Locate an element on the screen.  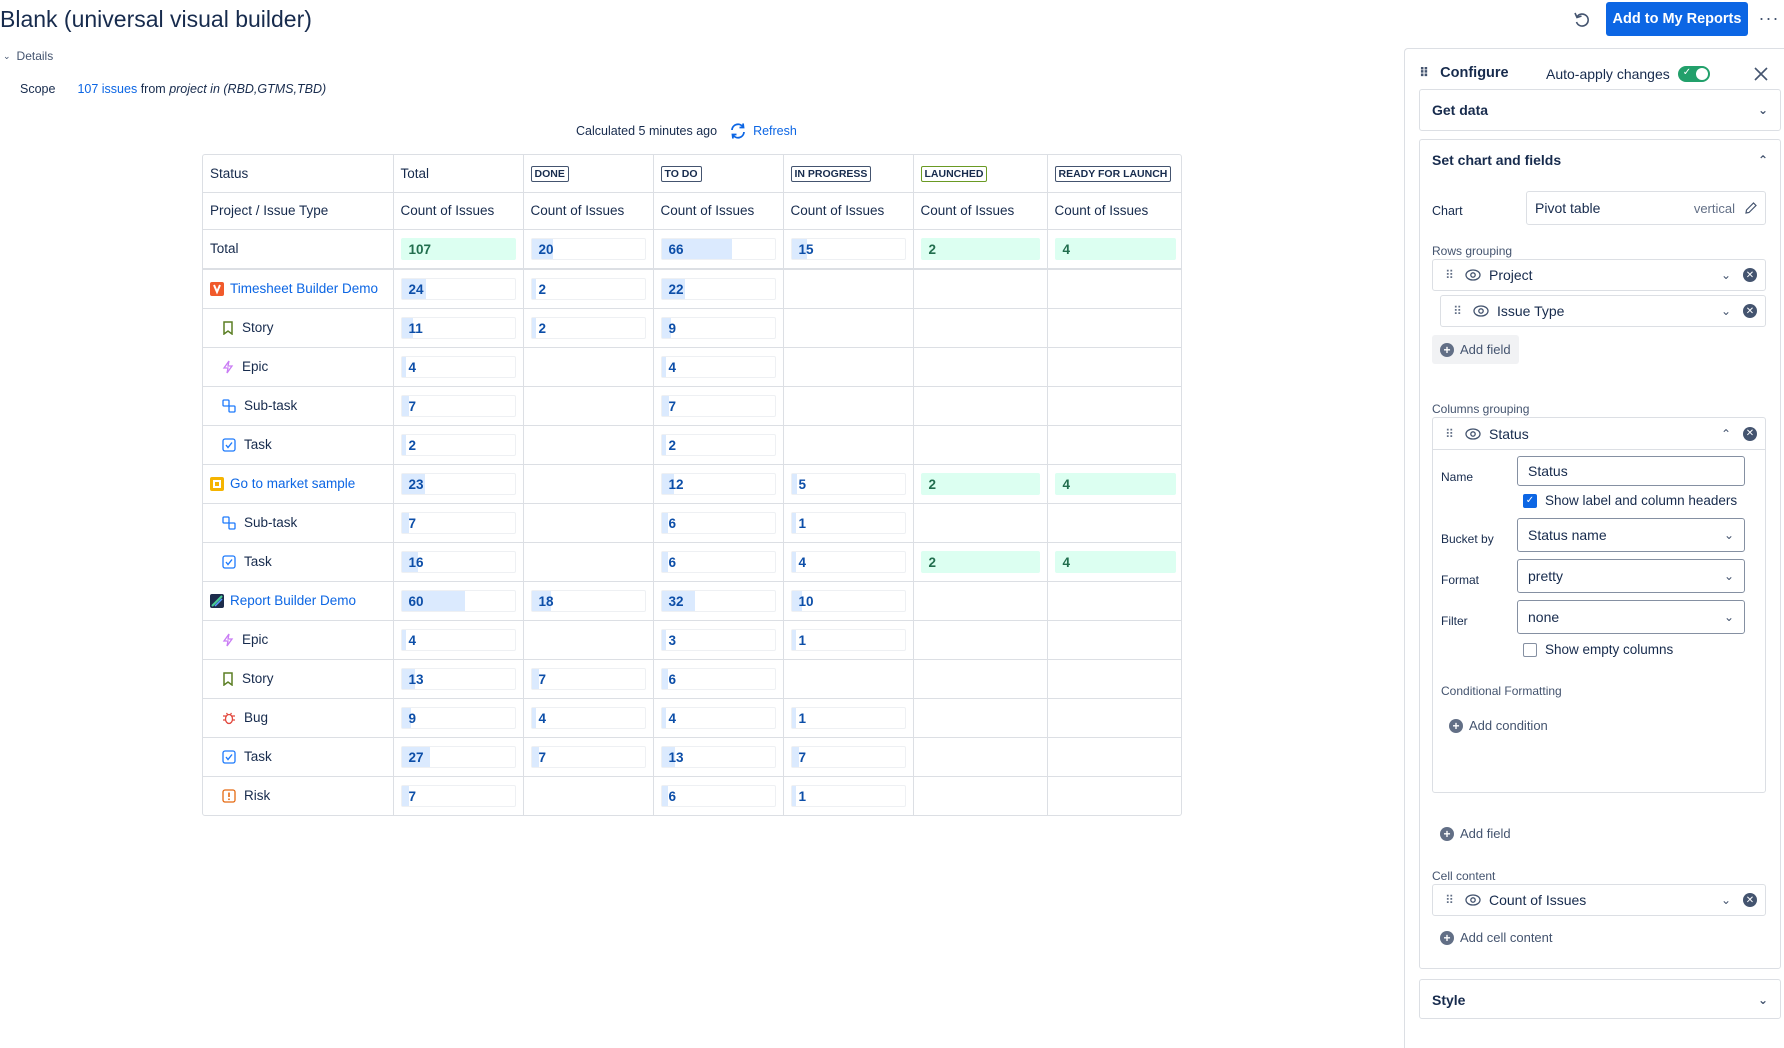
count-bar: 3 is located at coordinates (718, 639).